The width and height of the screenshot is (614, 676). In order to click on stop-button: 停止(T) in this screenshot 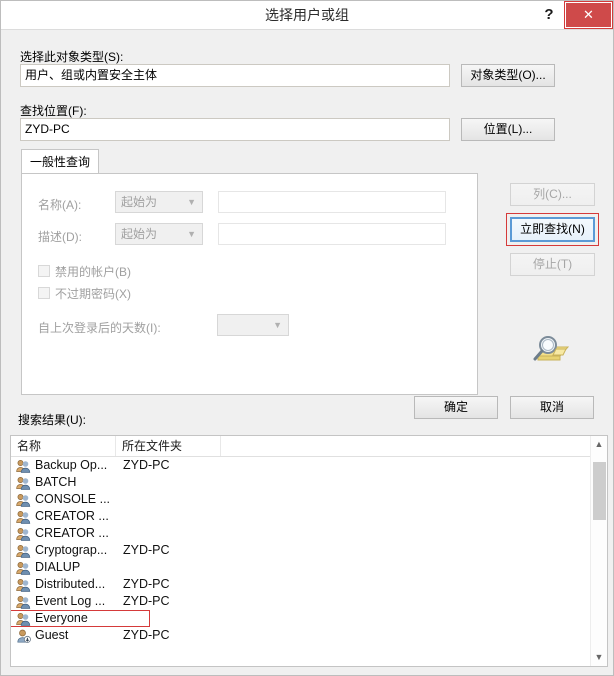, I will do `click(552, 264)`.